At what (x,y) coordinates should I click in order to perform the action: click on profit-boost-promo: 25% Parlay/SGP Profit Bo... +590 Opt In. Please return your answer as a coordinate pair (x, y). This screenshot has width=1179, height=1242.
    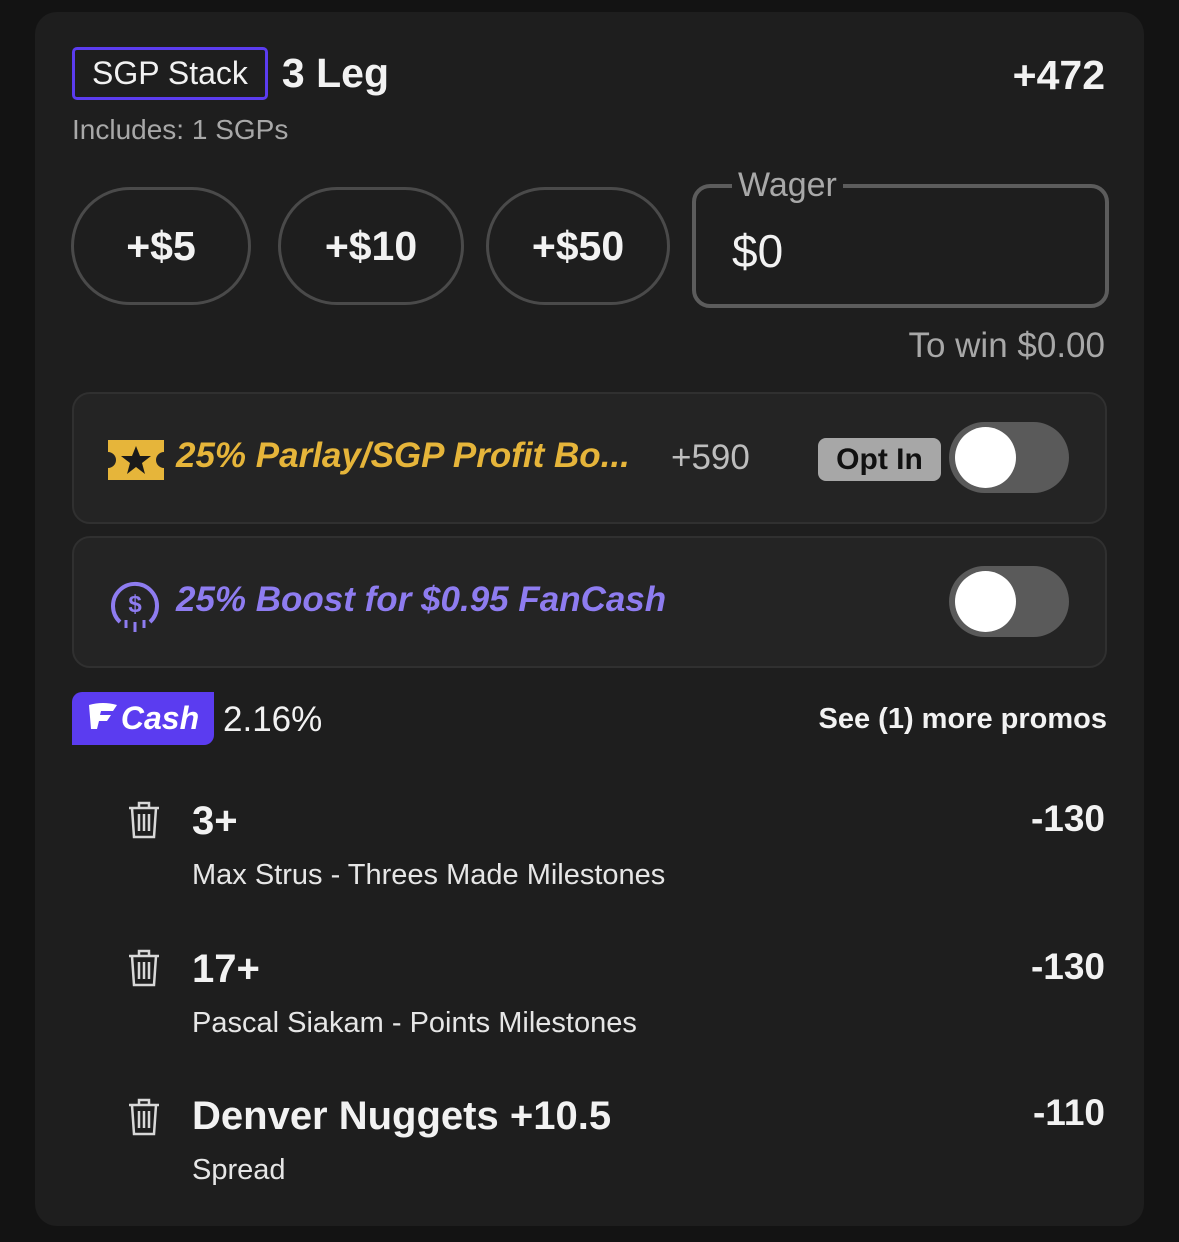
    Looking at the image, I should click on (589, 458).